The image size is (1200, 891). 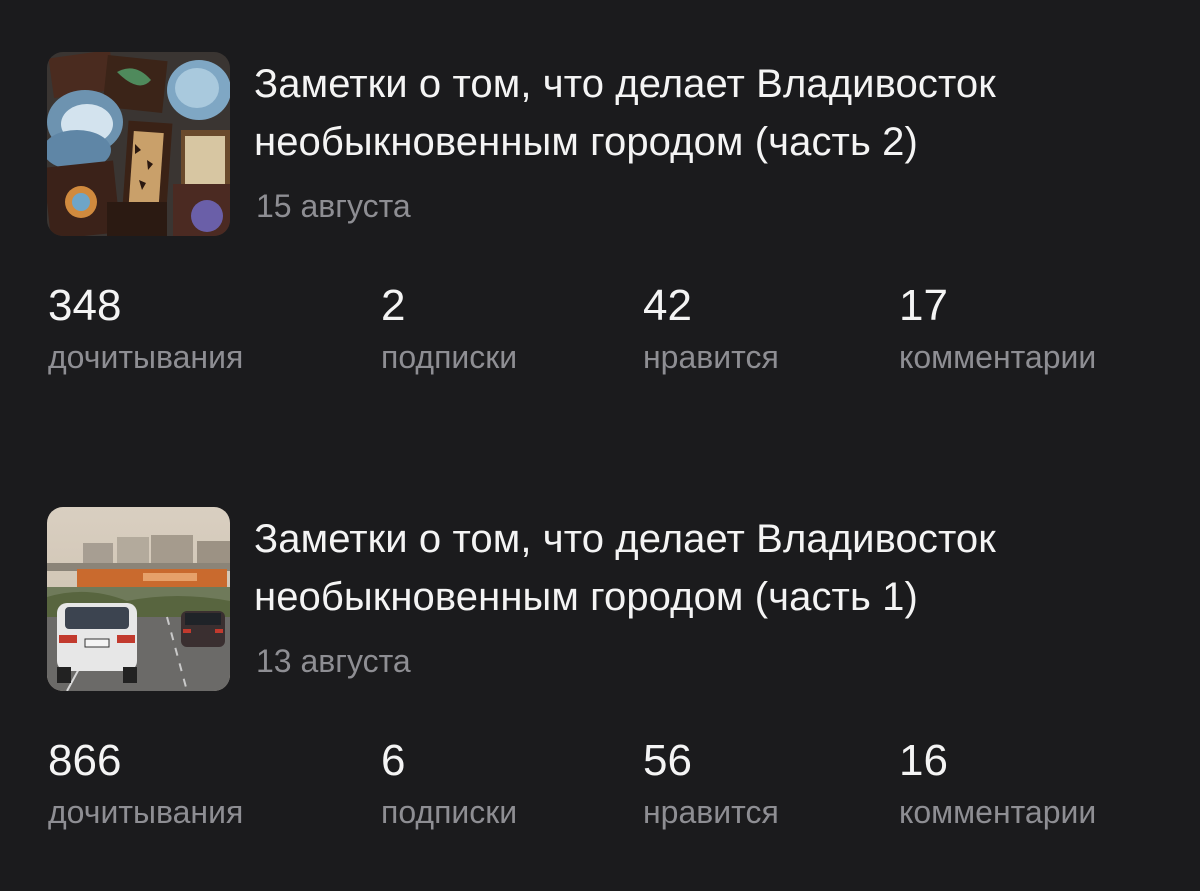 I want to click on article-title-line-2: необыкновенным городом (часть 1), so click(x=586, y=597).